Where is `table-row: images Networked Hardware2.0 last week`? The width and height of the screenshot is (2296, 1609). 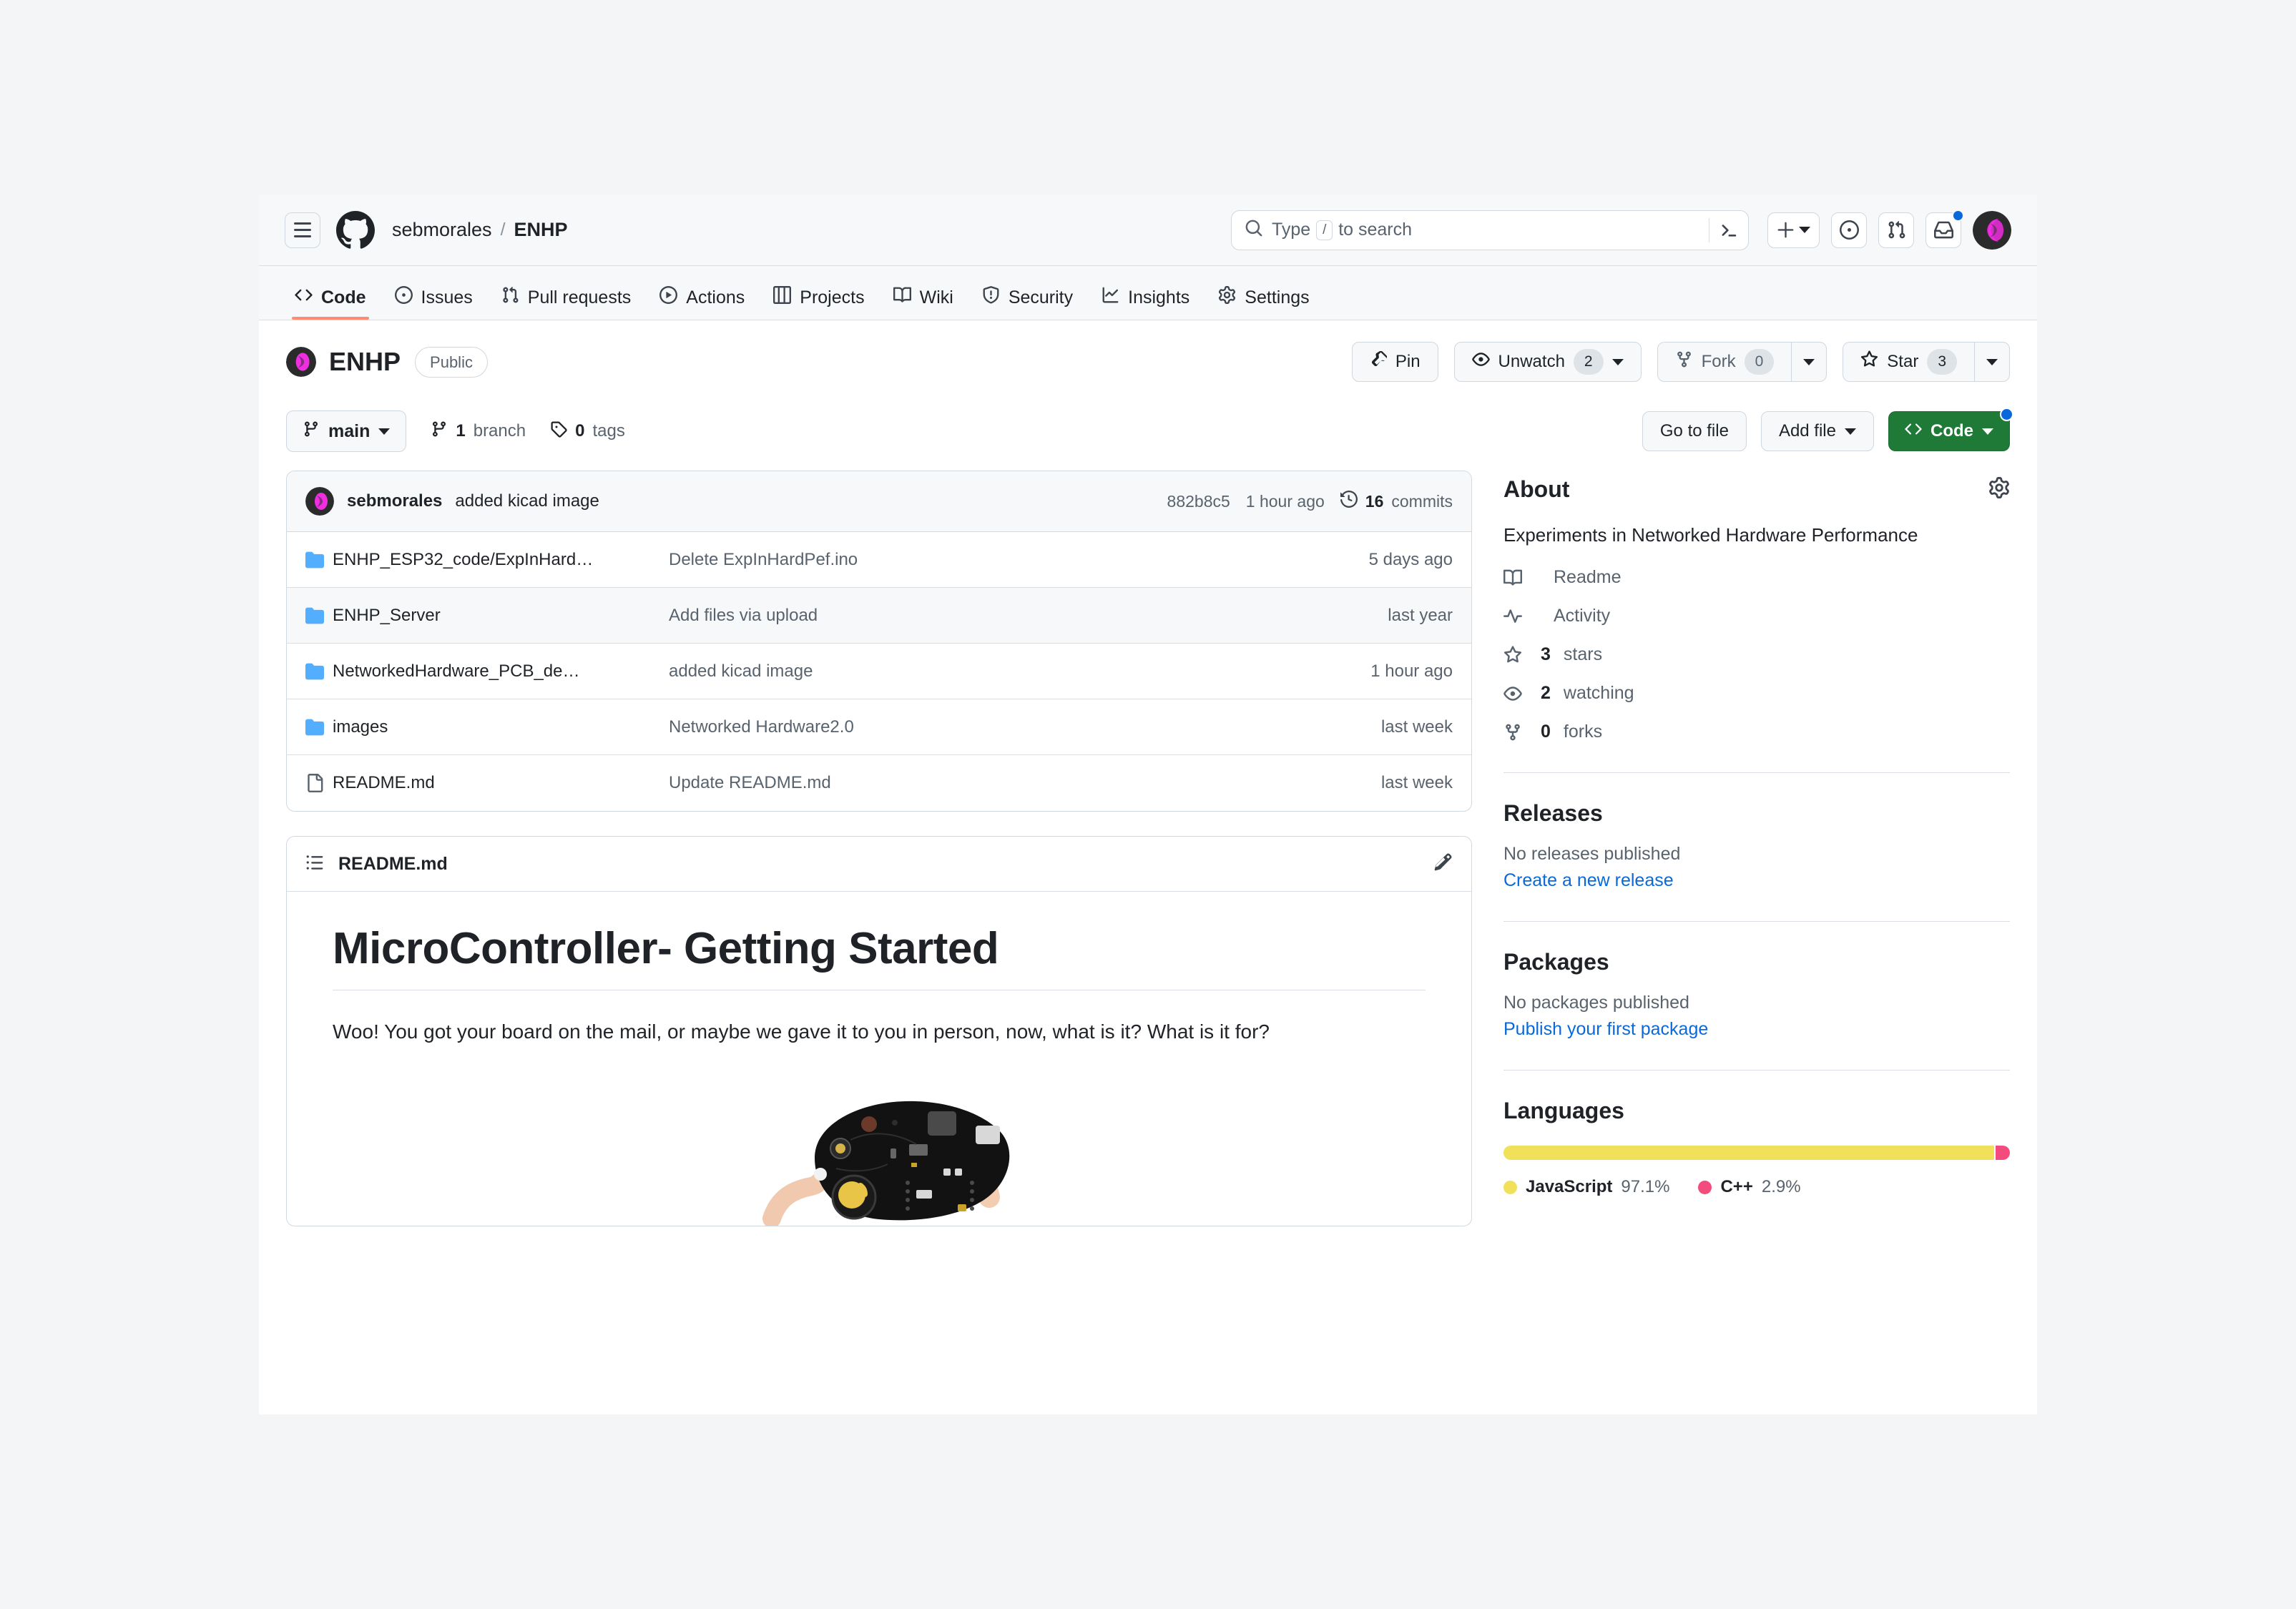
table-row: images Networked Hardware2.0 last week is located at coordinates (879, 727).